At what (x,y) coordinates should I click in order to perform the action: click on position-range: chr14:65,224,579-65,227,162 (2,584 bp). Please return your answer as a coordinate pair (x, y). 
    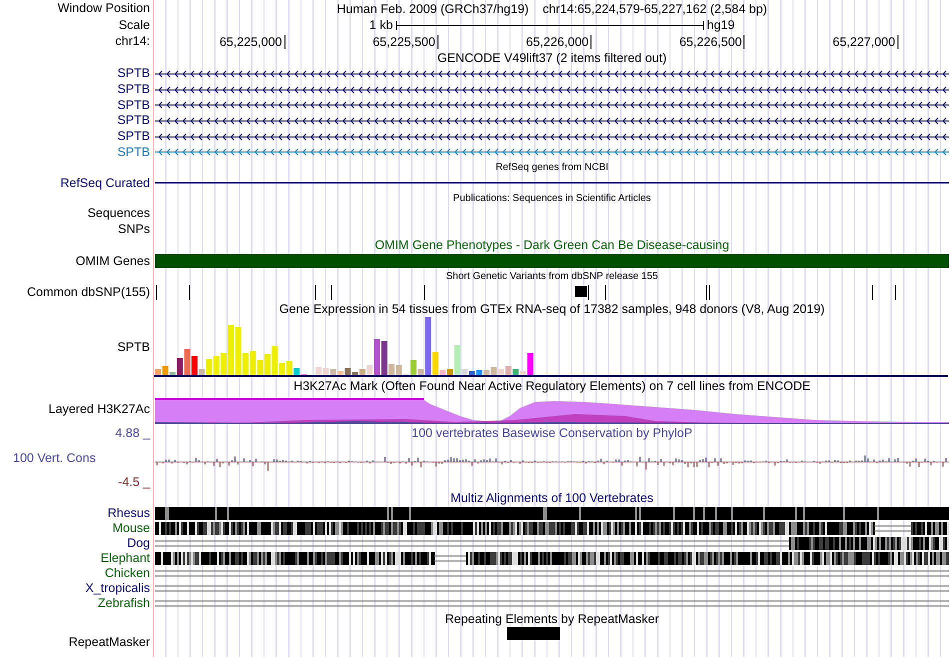
    Looking at the image, I should click on (655, 9).